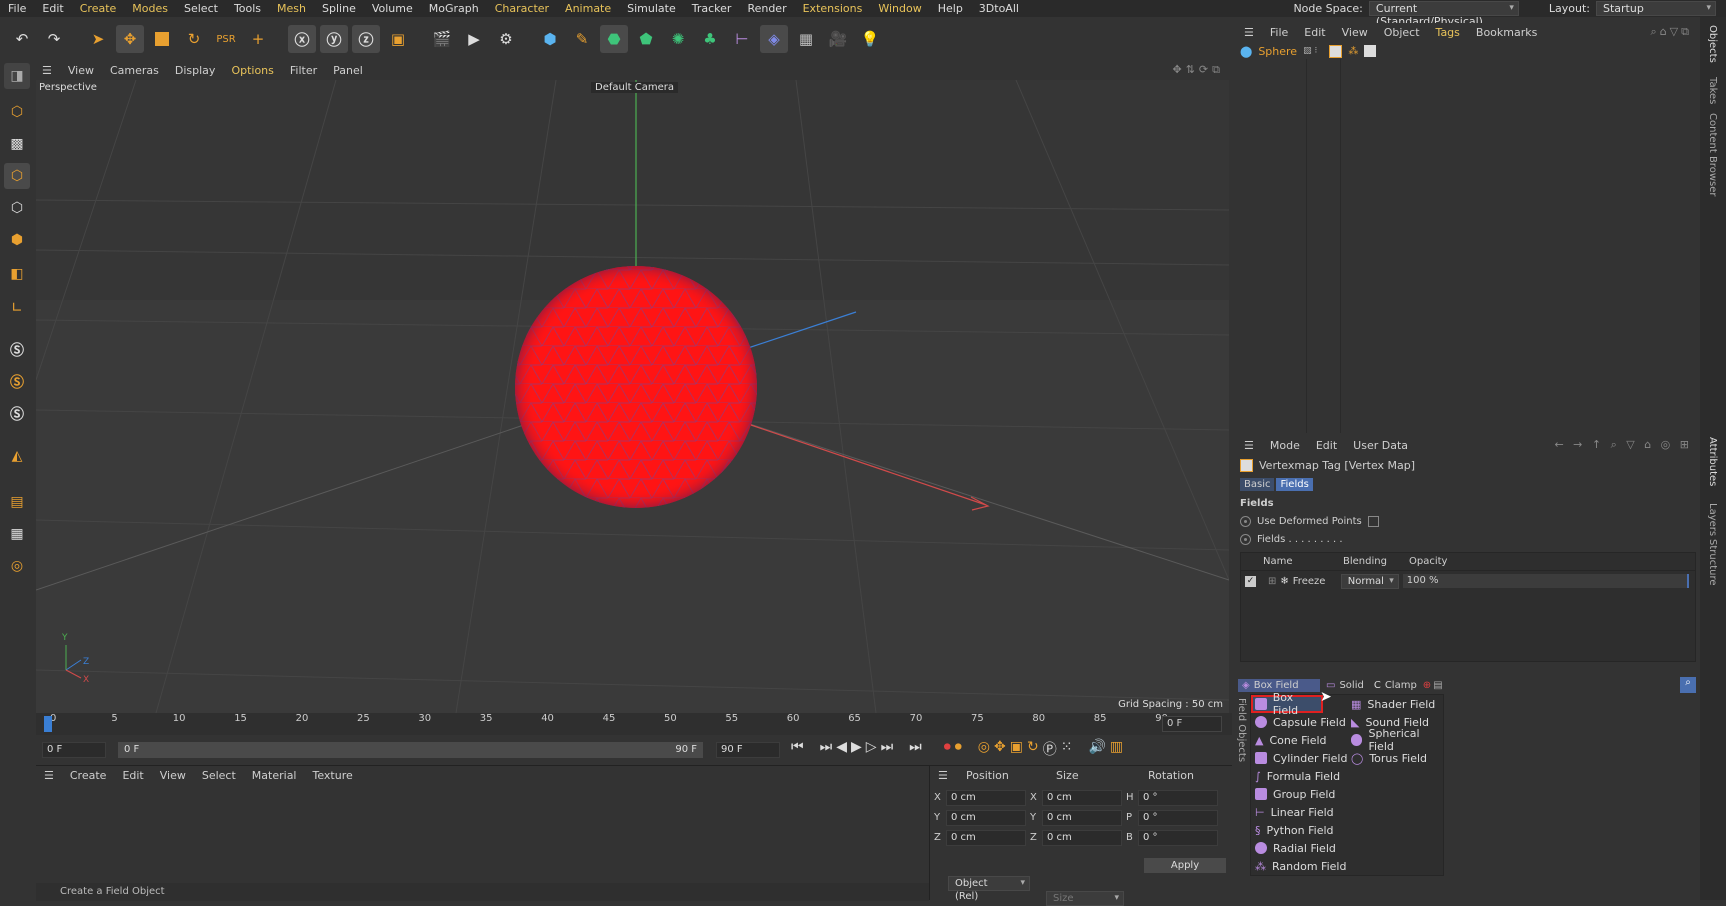 This screenshot has width=1726, height=906. I want to click on camera-icon: 🎥, so click(838, 39).